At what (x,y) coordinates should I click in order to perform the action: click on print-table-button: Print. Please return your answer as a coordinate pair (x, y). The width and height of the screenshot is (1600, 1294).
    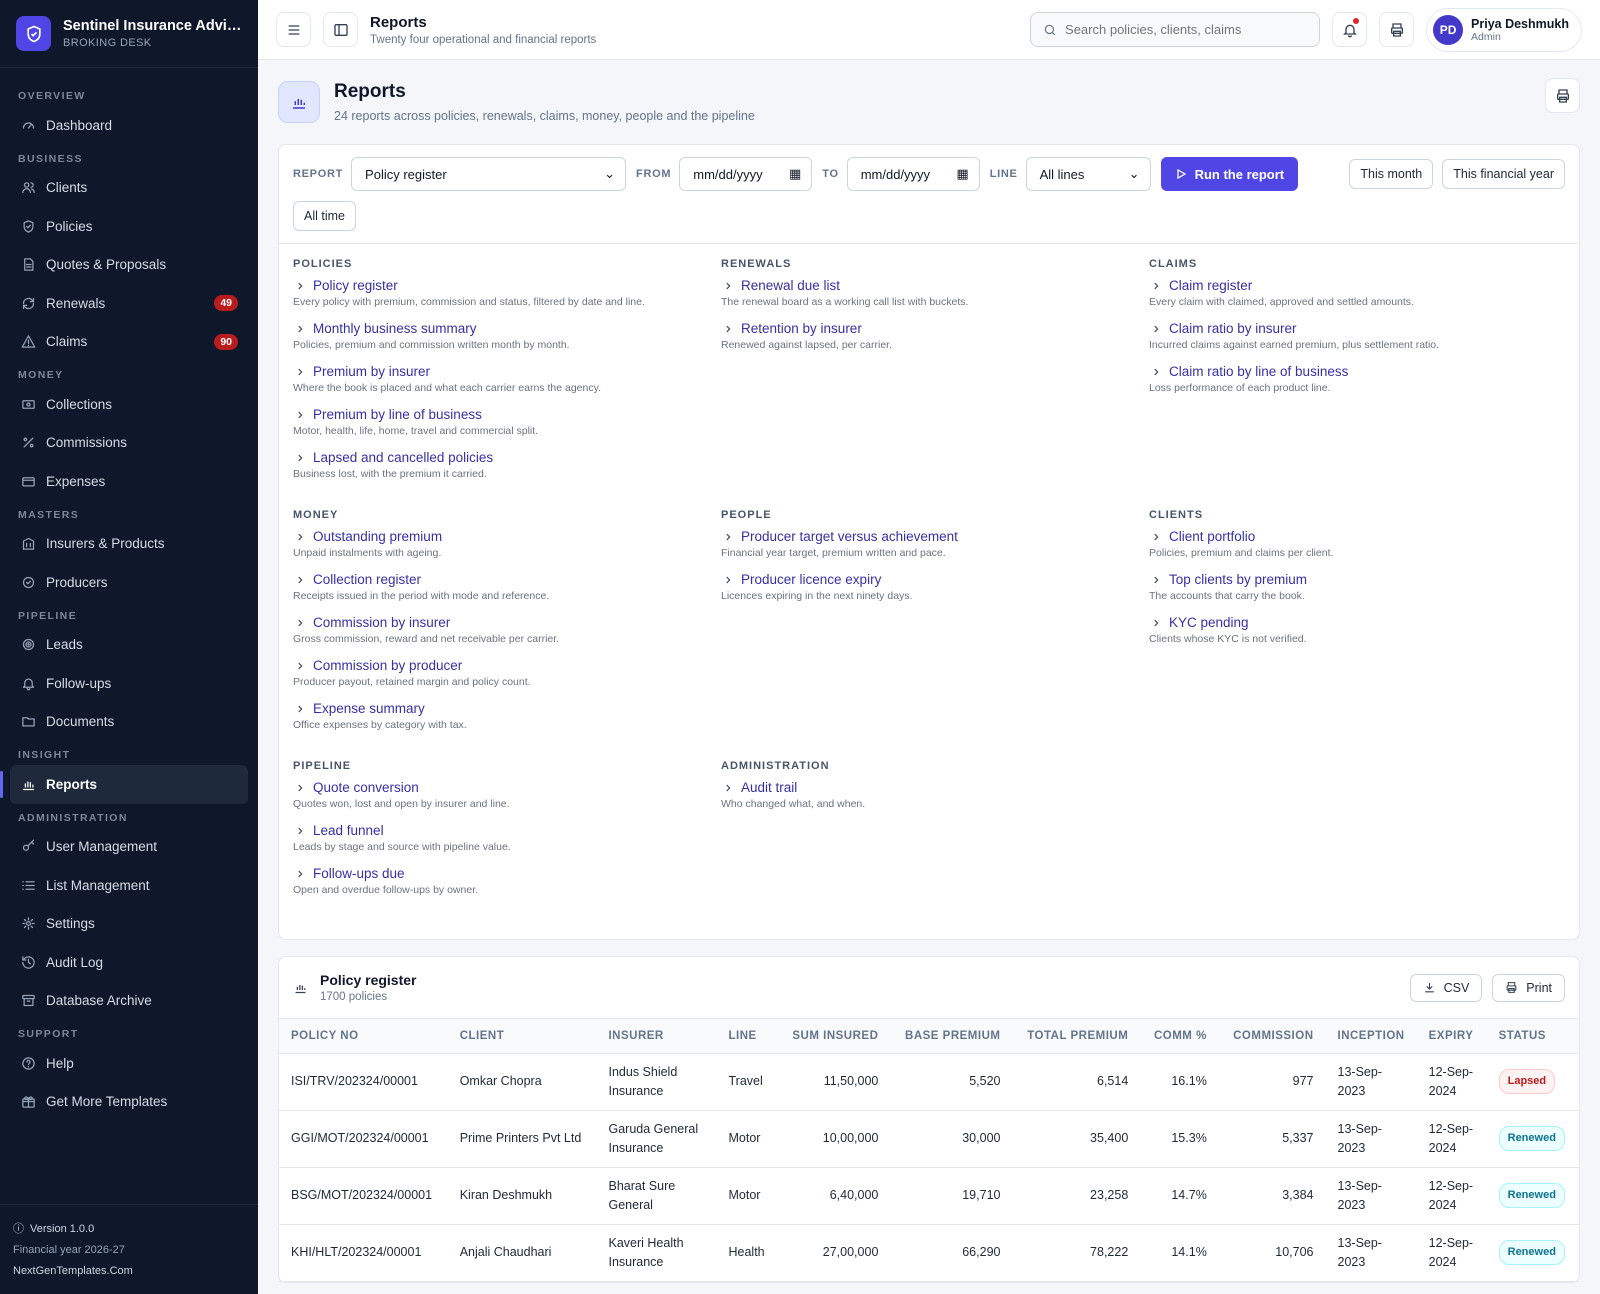
    Looking at the image, I should click on (1528, 987).